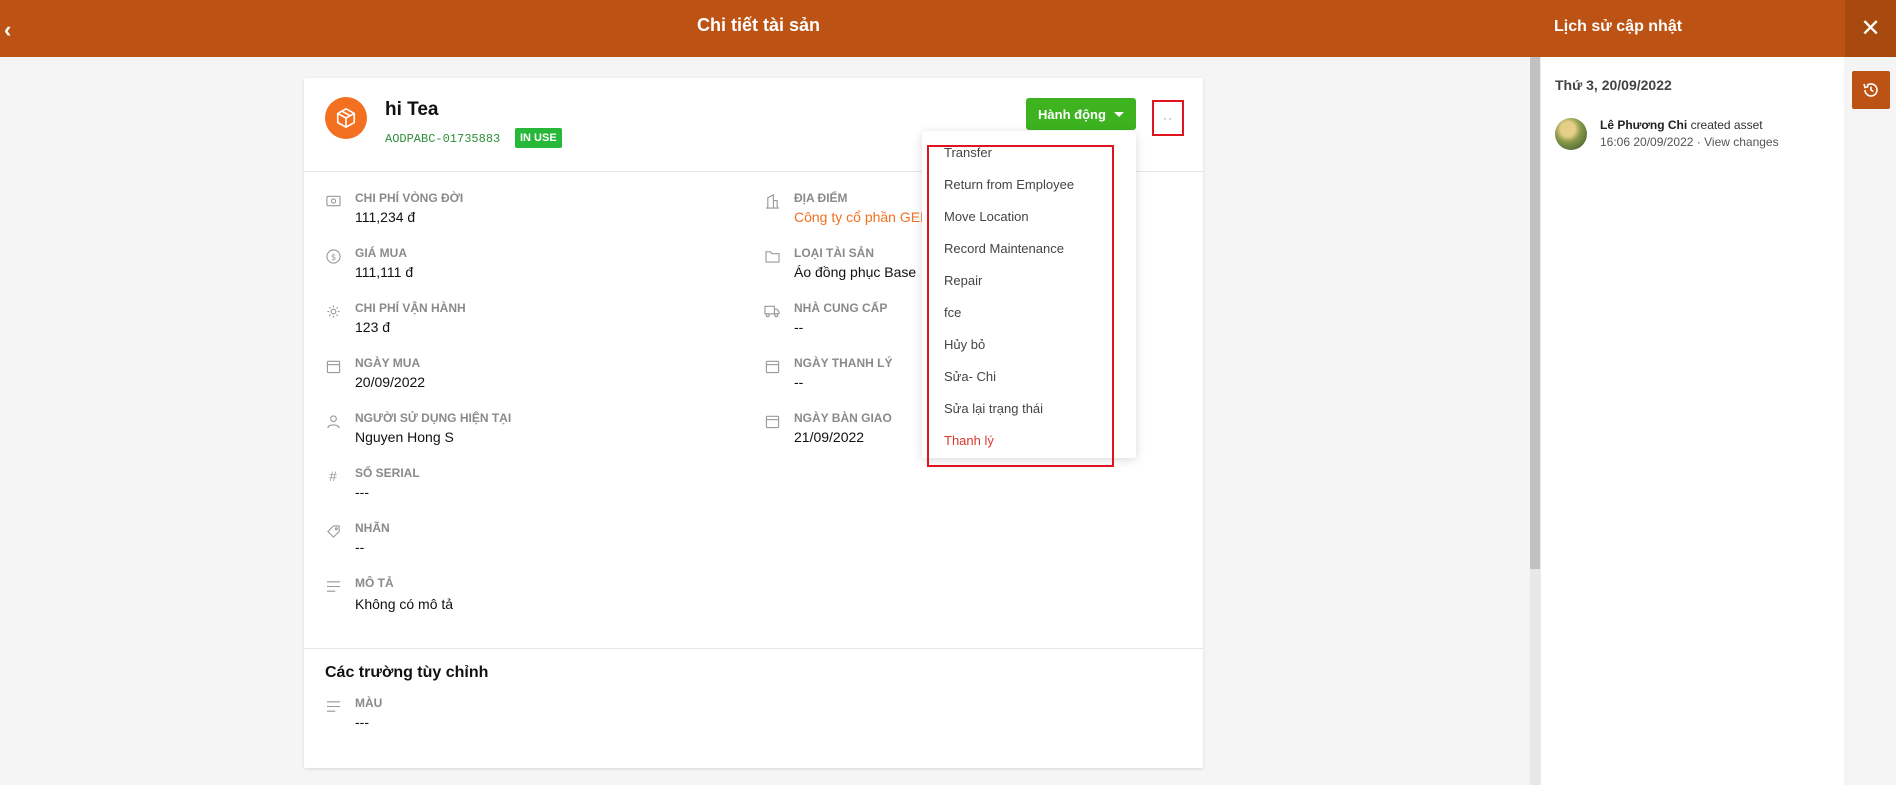 The image size is (1896, 785). I want to click on field-value: 20/09/2022, so click(390, 382).